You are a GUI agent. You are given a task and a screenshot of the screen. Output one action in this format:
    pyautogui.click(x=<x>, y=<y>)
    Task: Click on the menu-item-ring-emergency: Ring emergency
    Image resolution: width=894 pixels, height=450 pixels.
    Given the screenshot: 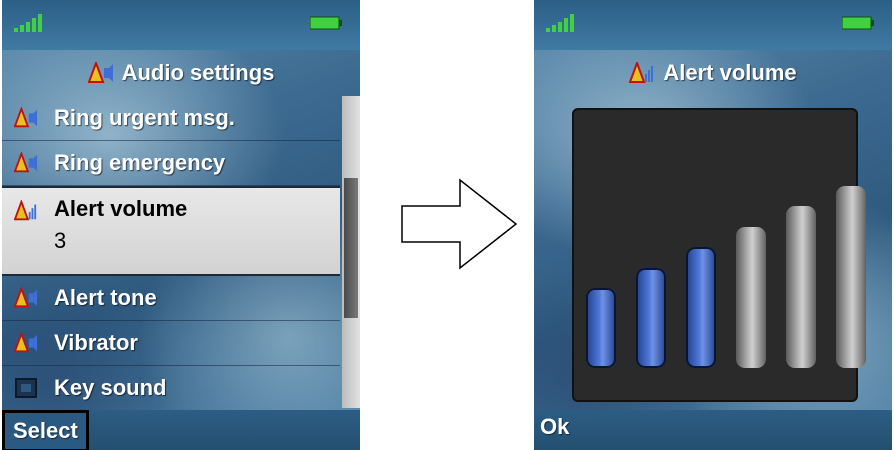 What is the action you would take?
    pyautogui.click(x=171, y=163)
    